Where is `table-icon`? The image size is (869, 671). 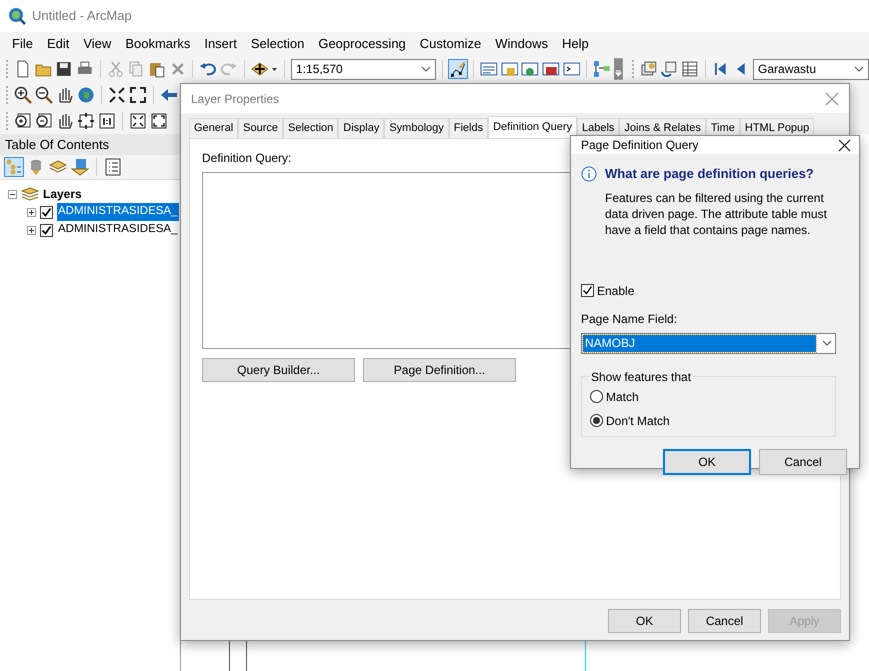
table-icon is located at coordinates (690, 69).